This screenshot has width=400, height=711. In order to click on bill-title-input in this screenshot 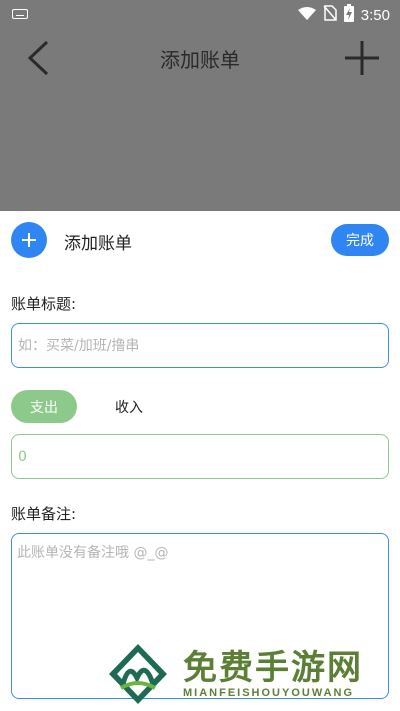, I will do `click(200, 345)`.